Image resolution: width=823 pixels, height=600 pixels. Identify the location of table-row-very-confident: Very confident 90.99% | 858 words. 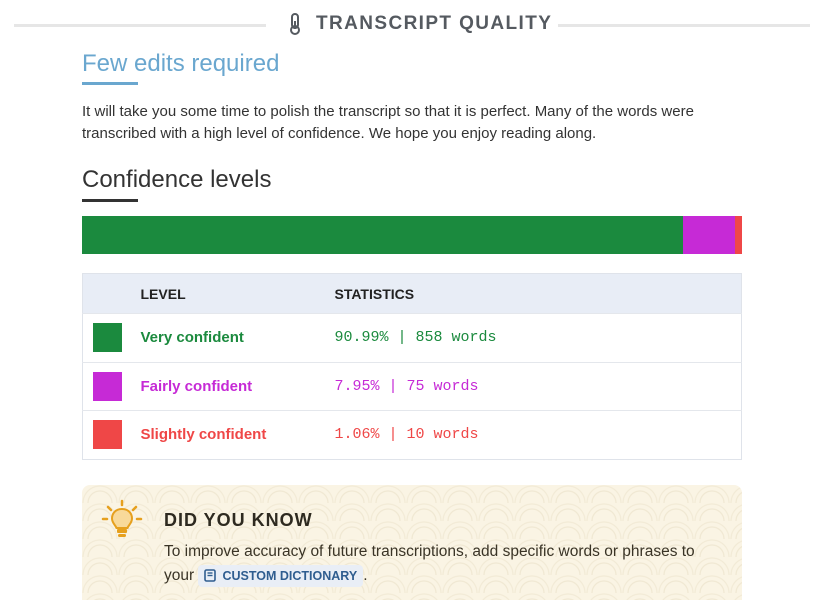
(412, 338).